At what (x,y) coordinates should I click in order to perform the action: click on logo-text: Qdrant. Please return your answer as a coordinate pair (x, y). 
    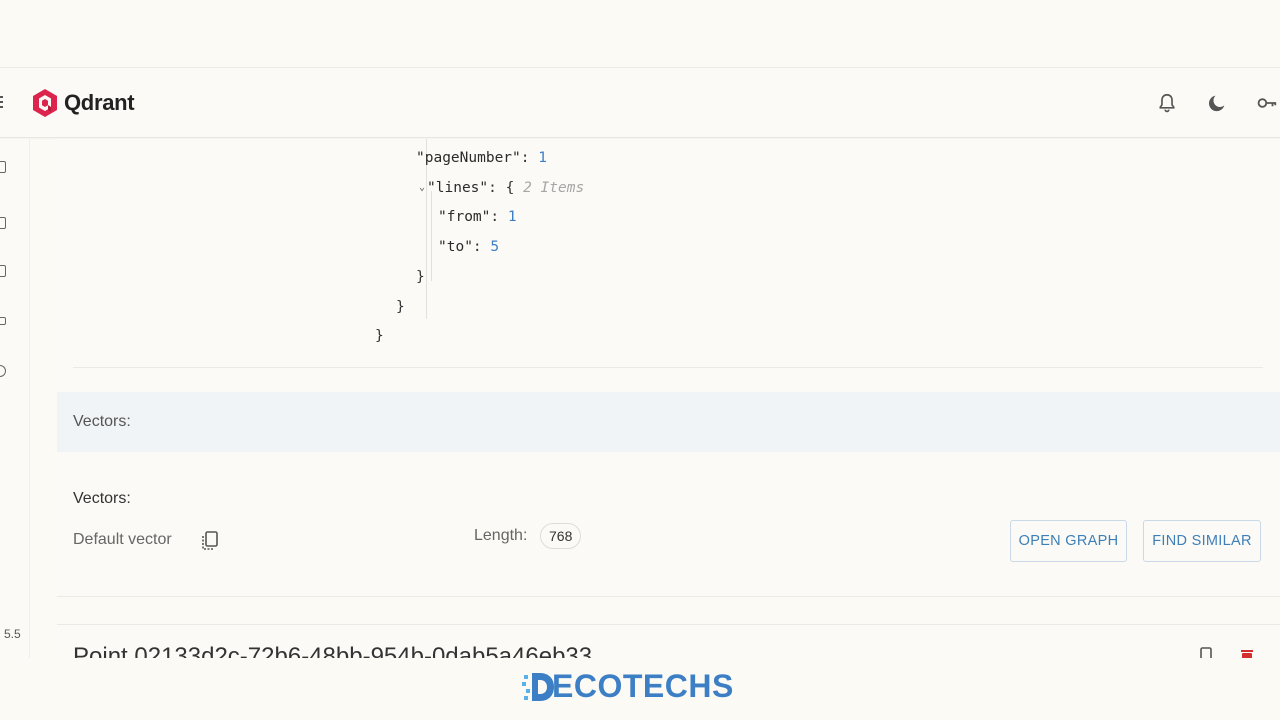
    Looking at the image, I should click on (99, 102).